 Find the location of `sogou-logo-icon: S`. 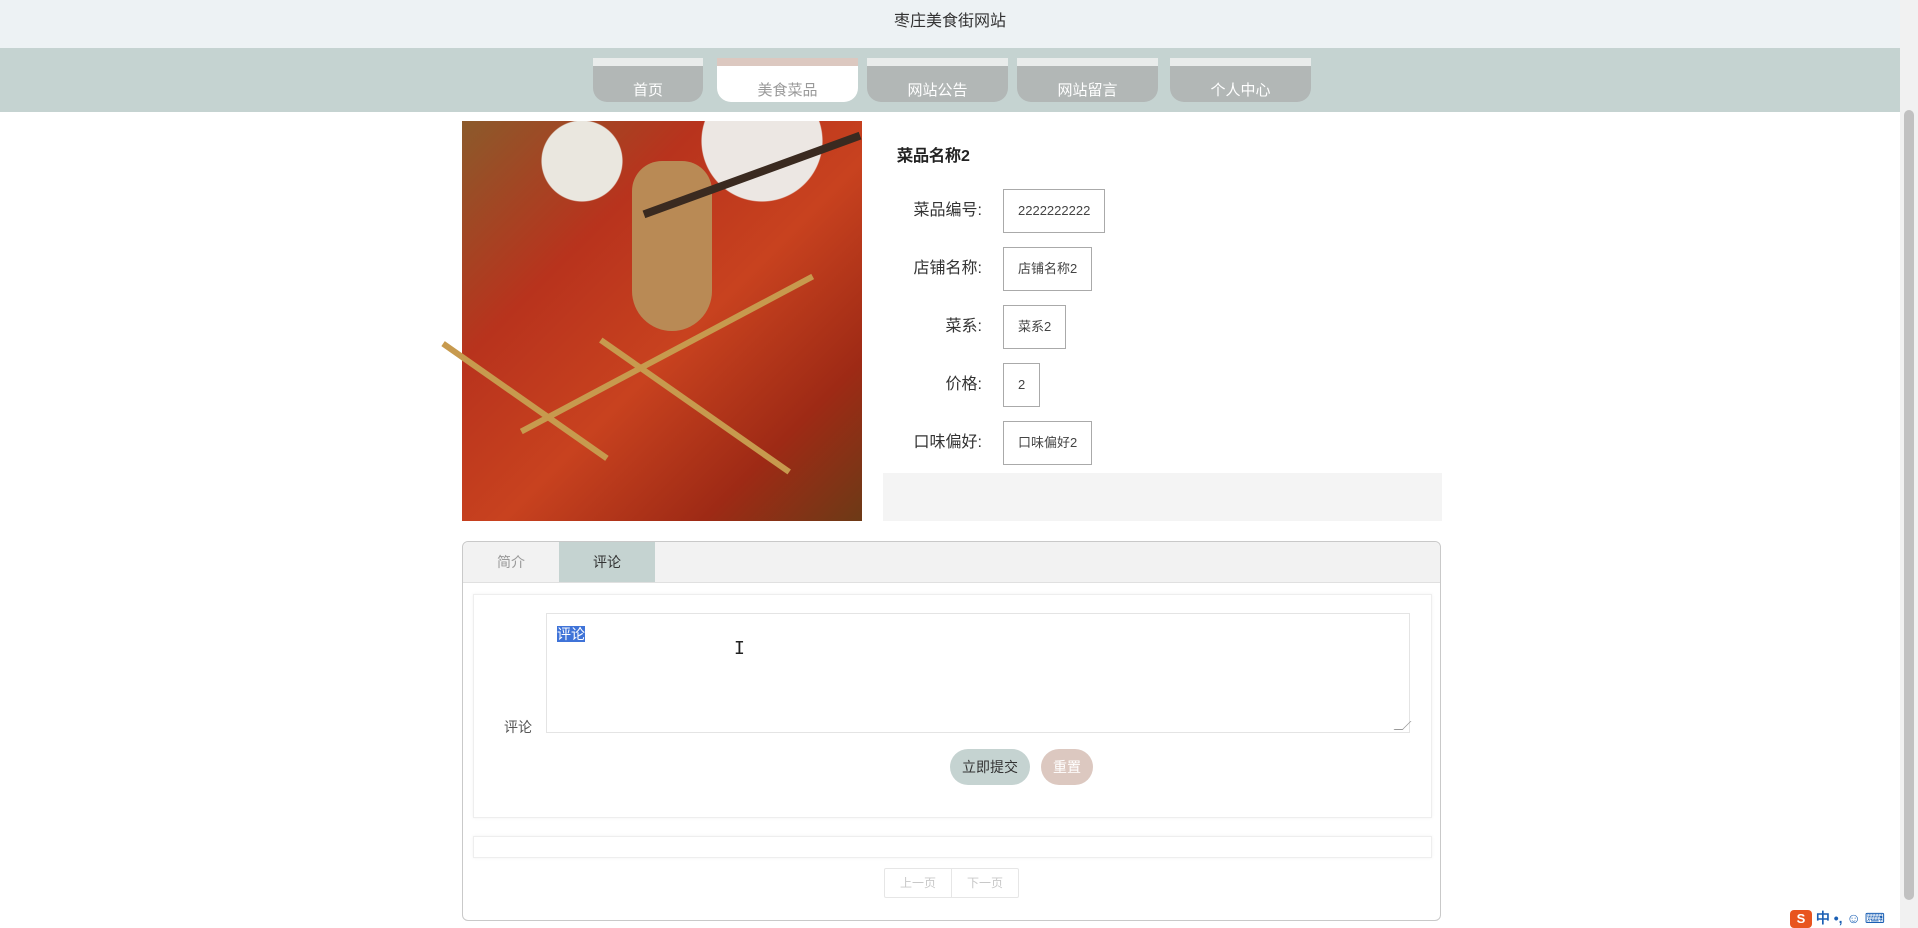

sogou-logo-icon: S is located at coordinates (1801, 919).